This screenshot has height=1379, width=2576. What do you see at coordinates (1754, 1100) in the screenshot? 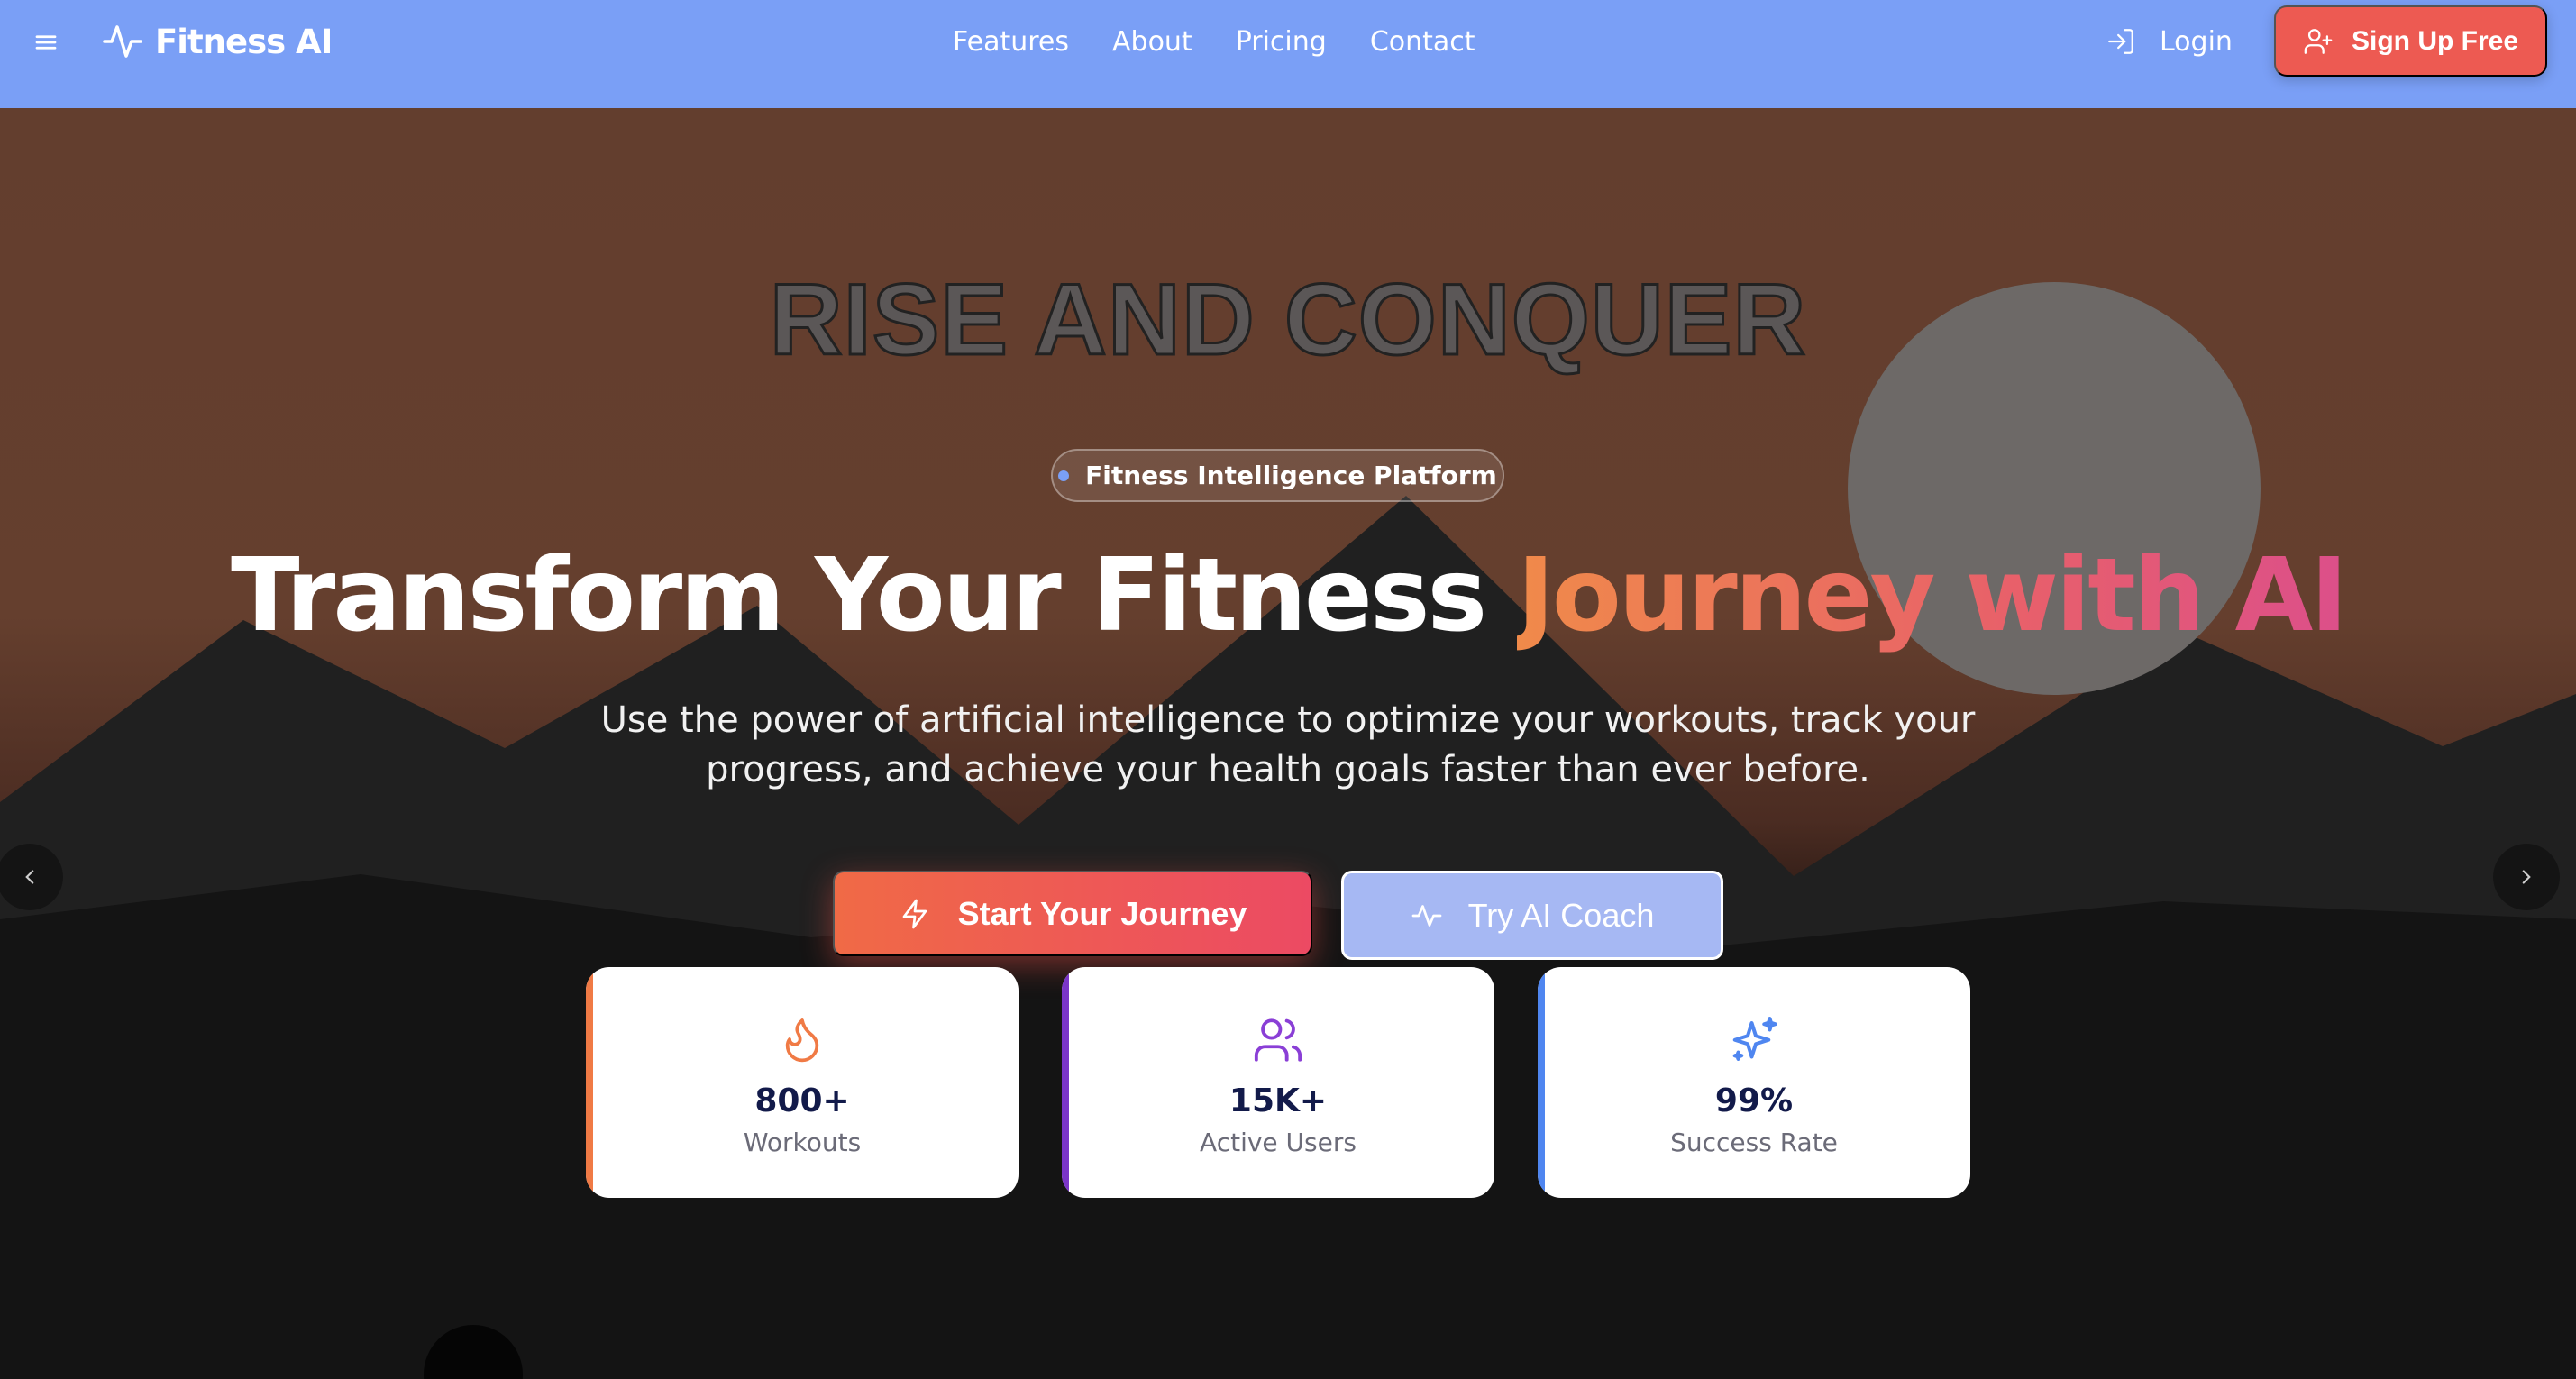
I see `stat-value: 99%` at bounding box center [1754, 1100].